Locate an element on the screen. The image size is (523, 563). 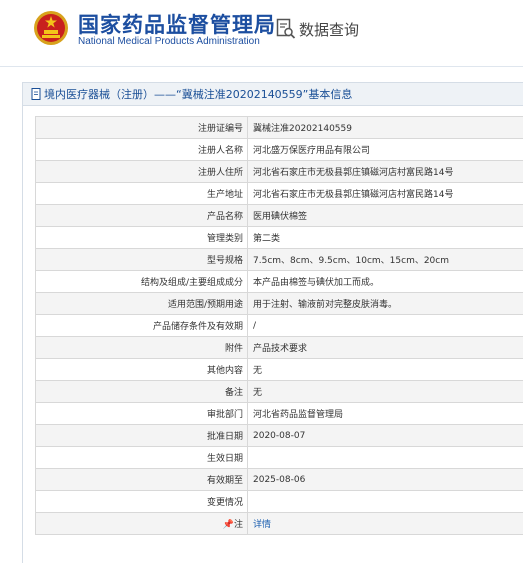
table-row: 注册人名称 河北盛万保医疗用品有限公司 is located at coordinates (279, 150).